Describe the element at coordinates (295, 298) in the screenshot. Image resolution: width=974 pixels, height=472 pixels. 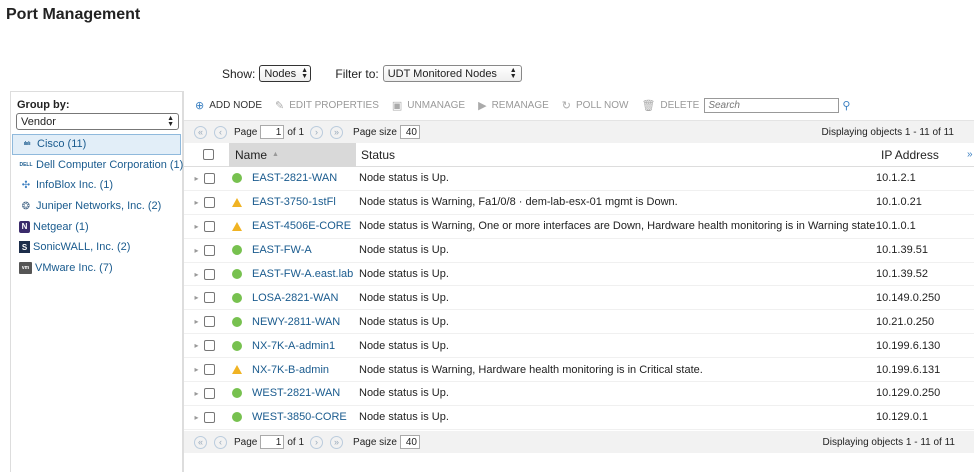
I see `node-link: LOSA-2821-WAN` at that location.